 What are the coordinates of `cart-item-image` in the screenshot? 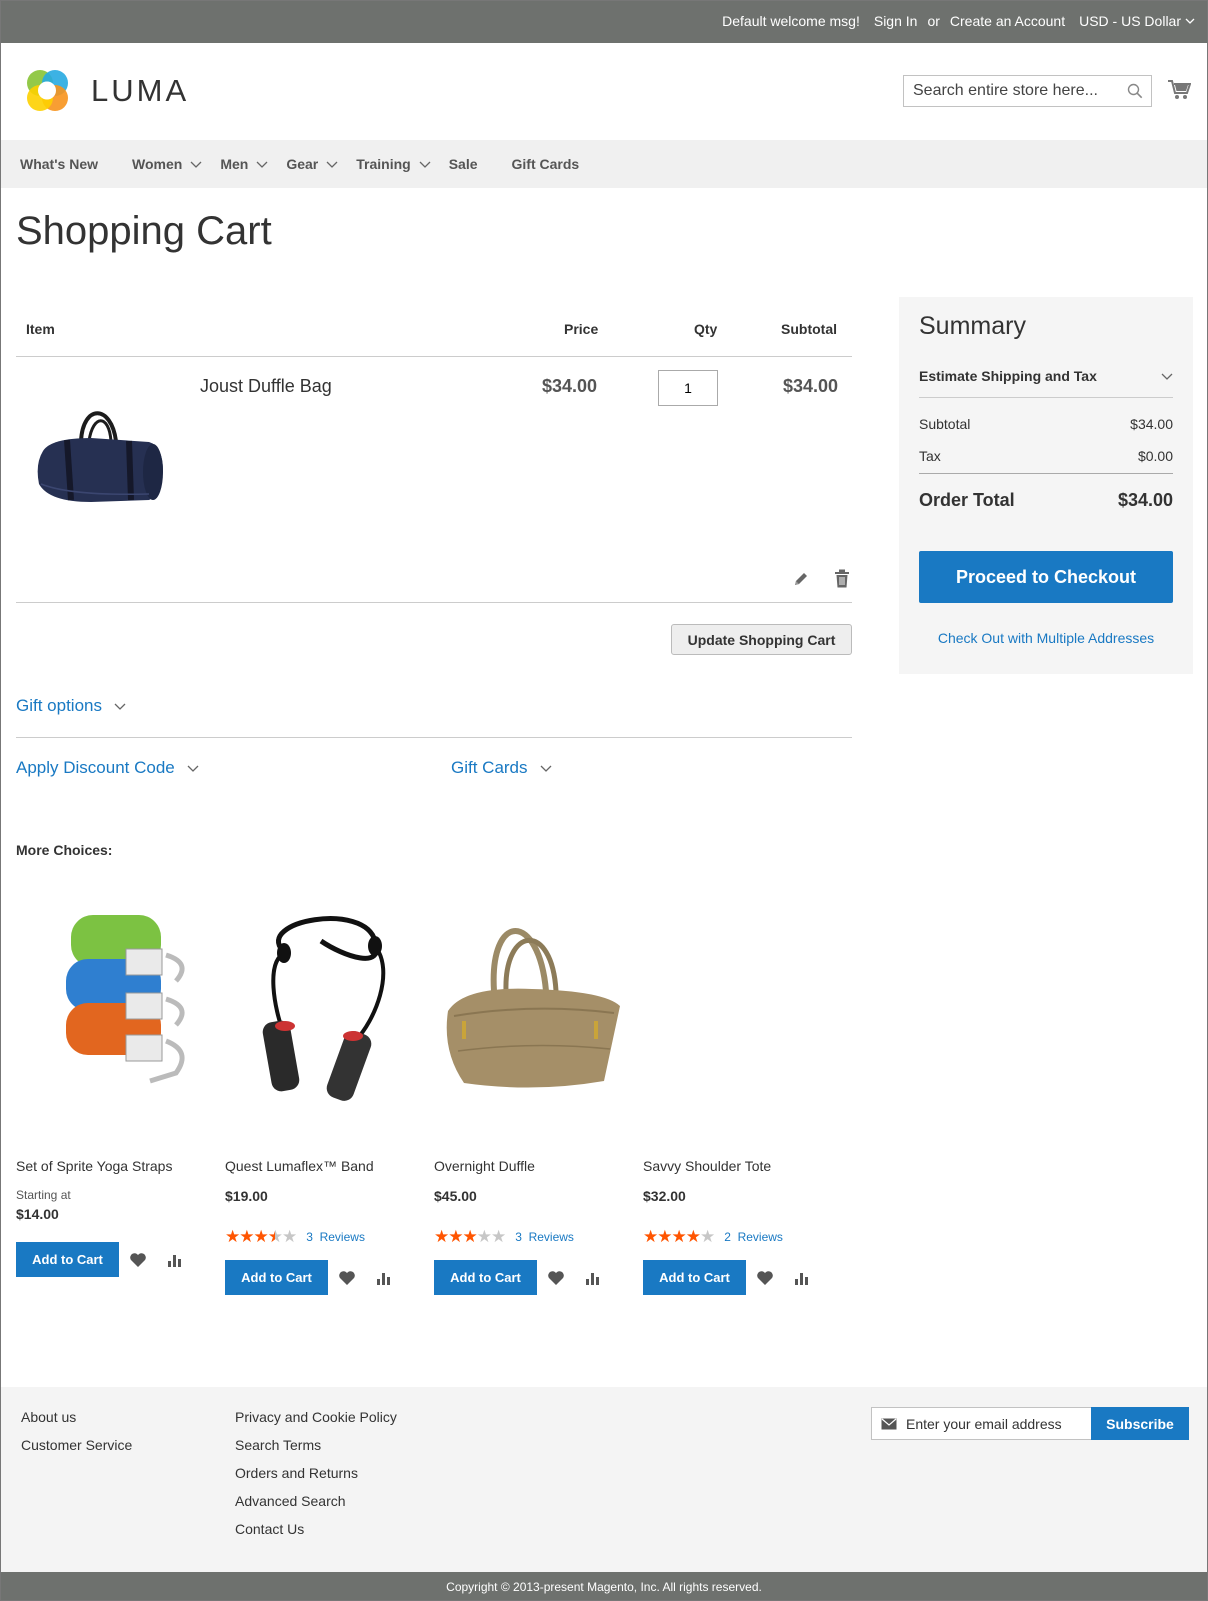 It's located at (101, 456).